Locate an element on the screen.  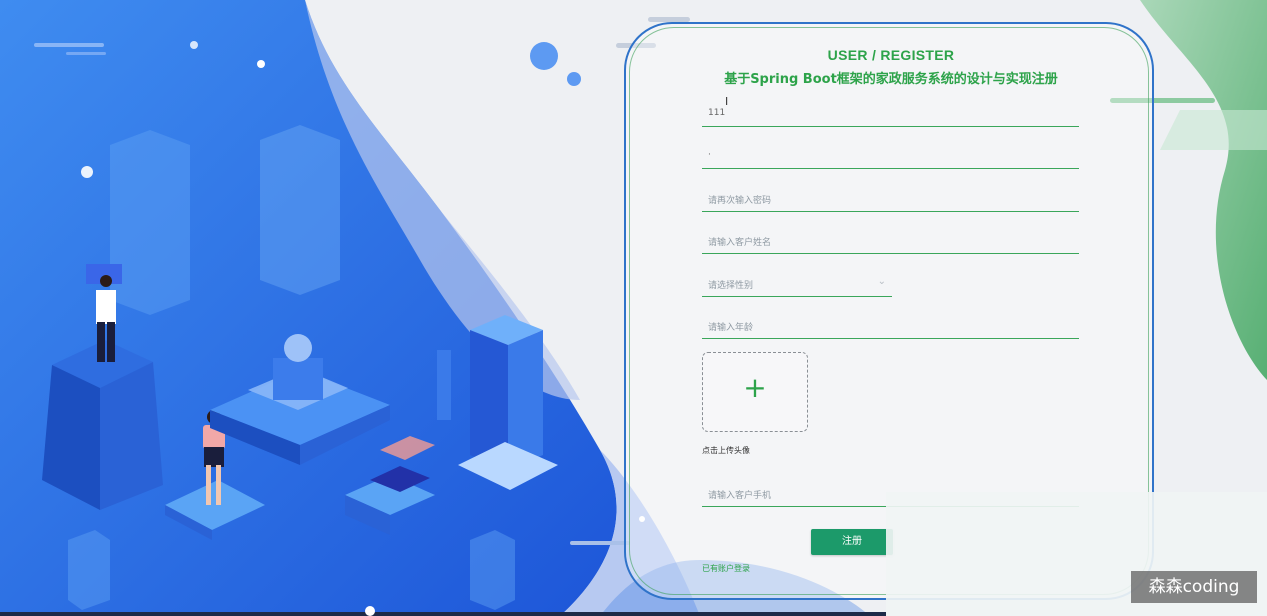
confirm-password-placeholder: 请再次输入密码 is located at coordinates (740, 201).